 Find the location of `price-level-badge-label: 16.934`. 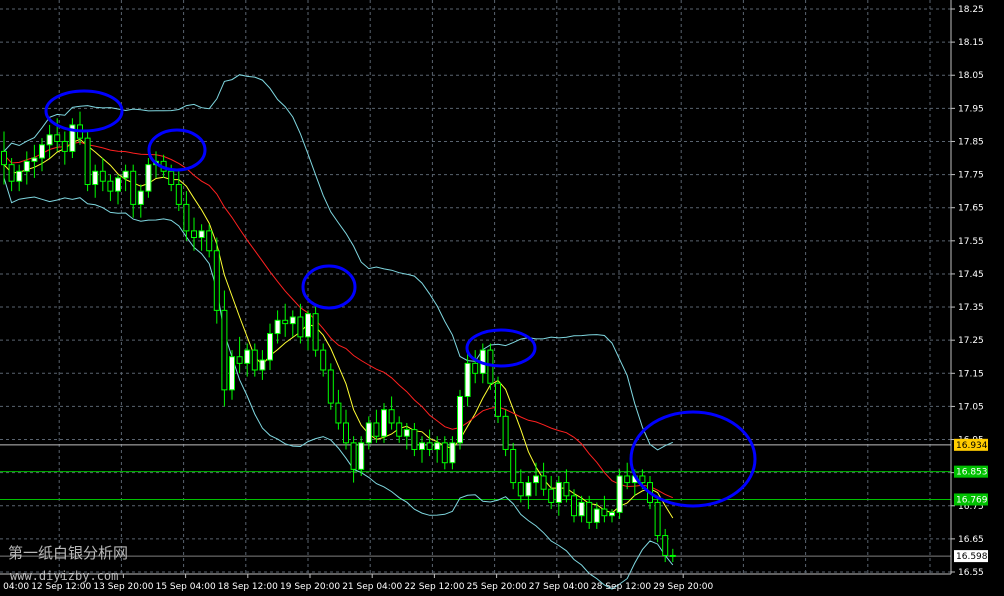

price-level-badge-label: 16.934 is located at coordinates (972, 446).